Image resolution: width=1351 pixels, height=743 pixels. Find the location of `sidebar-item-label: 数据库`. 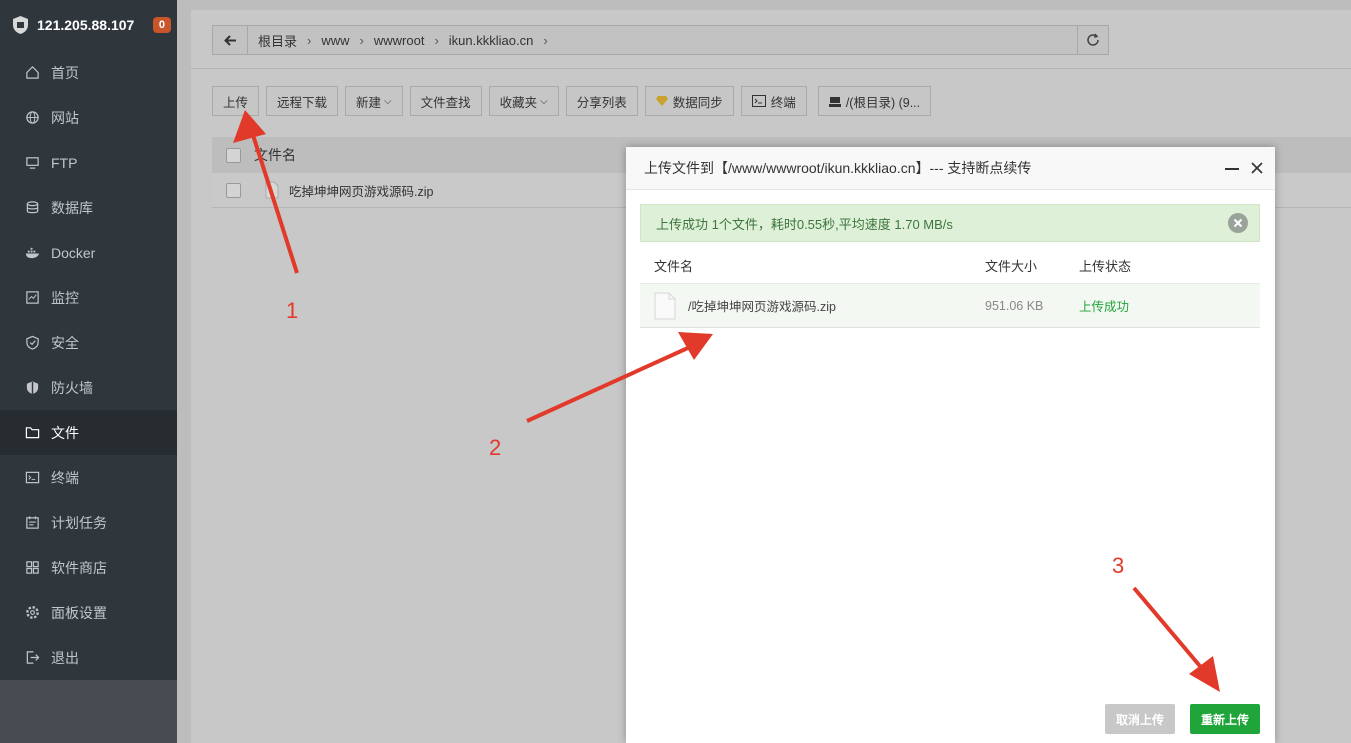

sidebar-item-label: 数据库 is located at coordinates (72, 207).